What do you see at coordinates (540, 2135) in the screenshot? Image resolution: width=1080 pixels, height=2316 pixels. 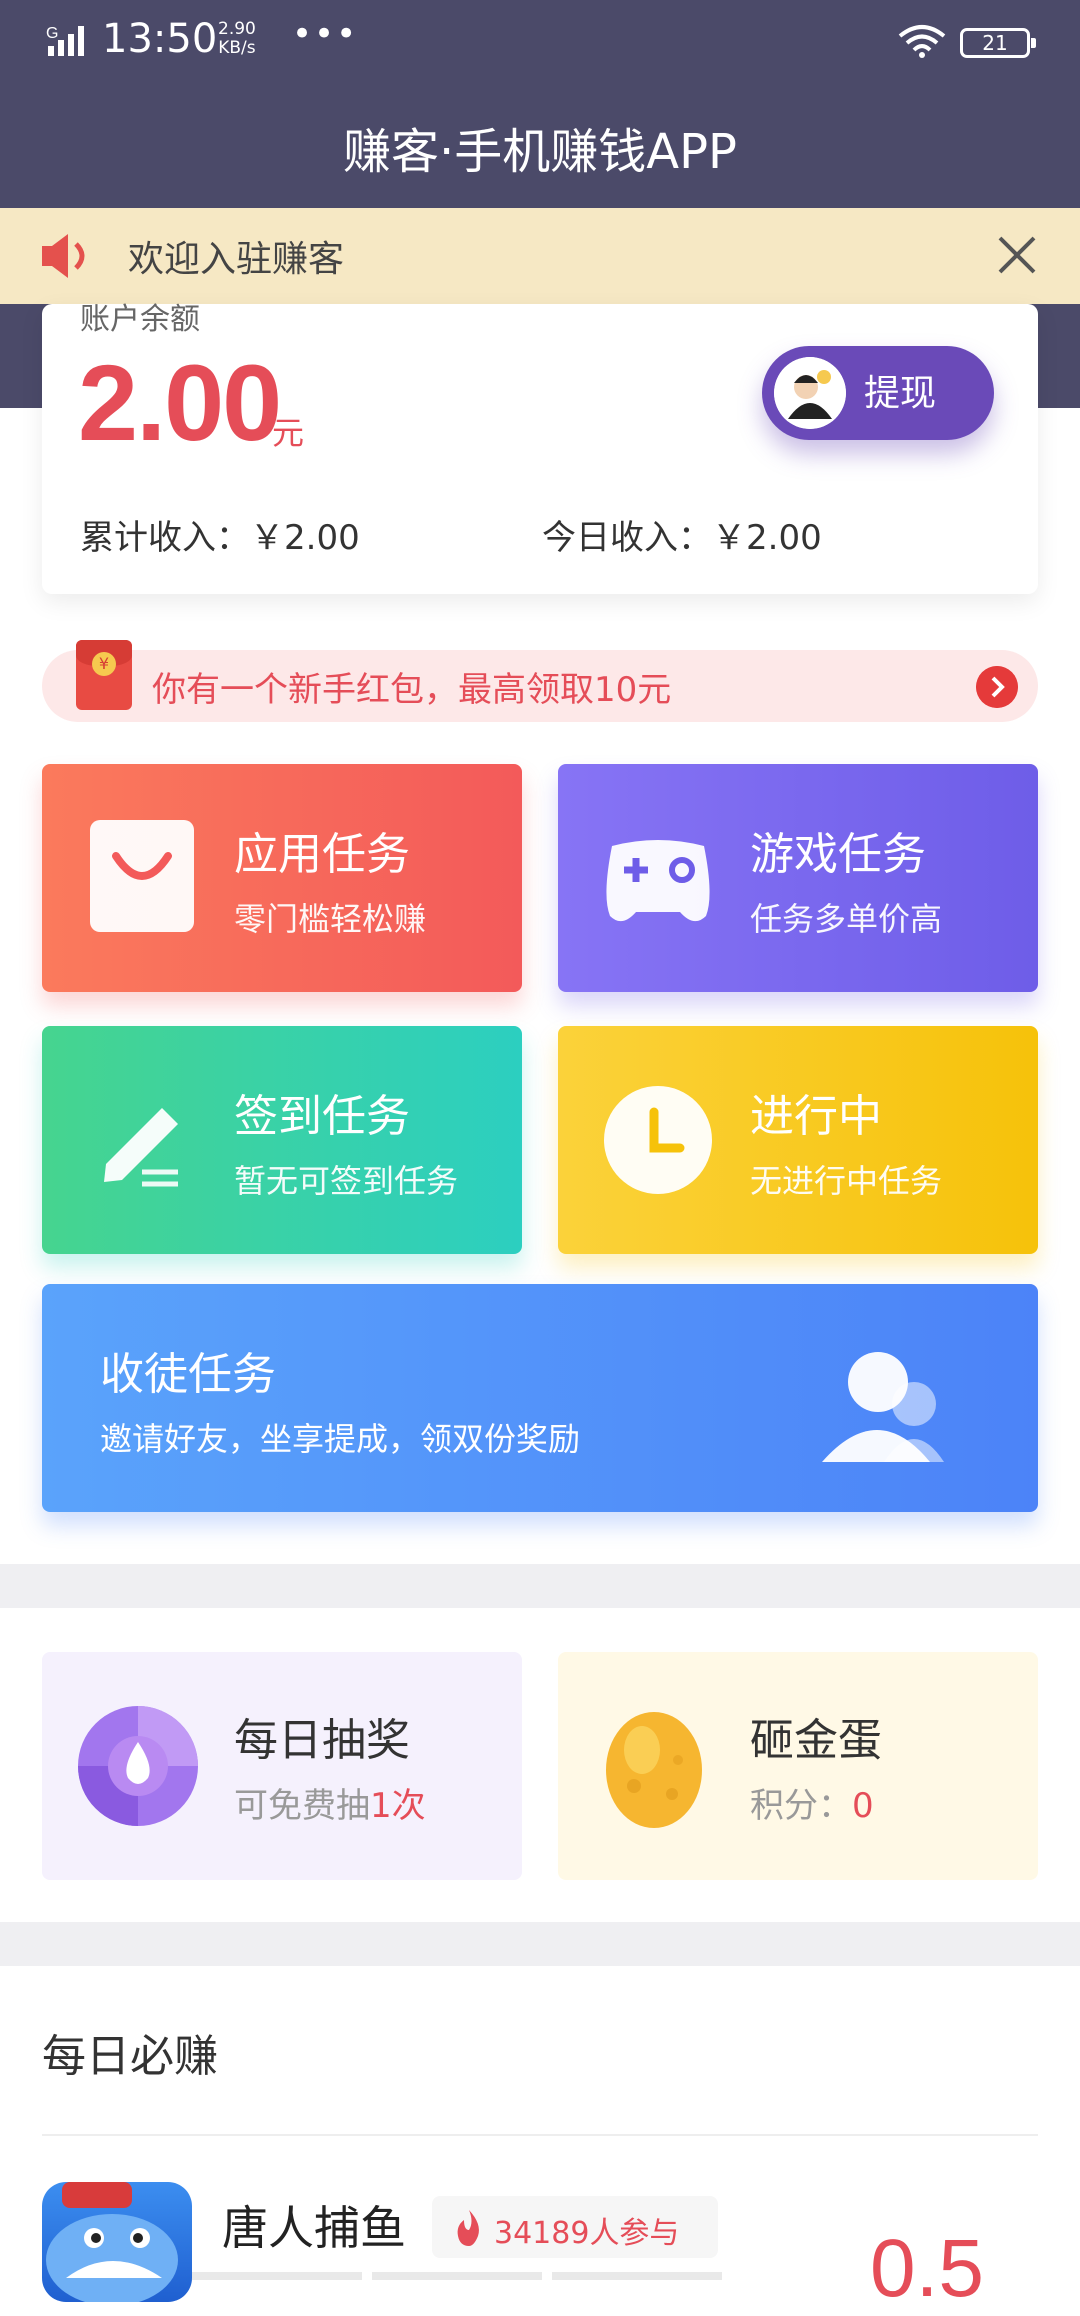 I see `section-line` at bounding box center [540, 2135].